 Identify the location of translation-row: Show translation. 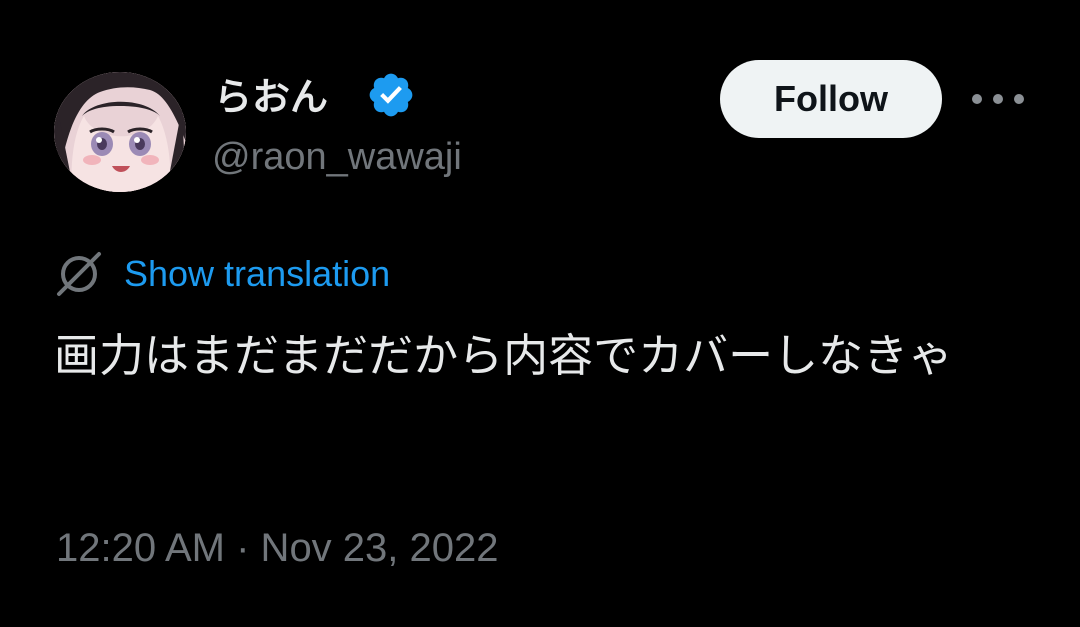
(222, 274).